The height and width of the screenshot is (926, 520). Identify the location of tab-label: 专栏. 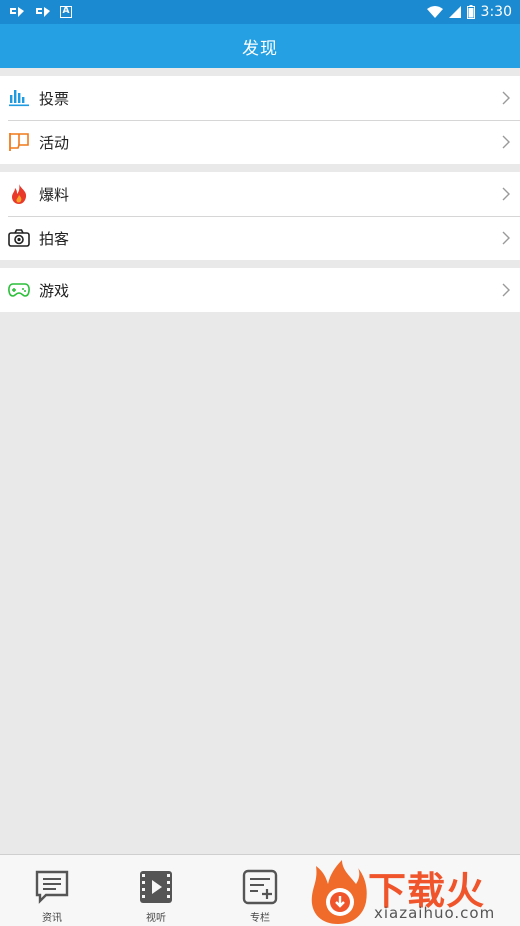
(260, 918).